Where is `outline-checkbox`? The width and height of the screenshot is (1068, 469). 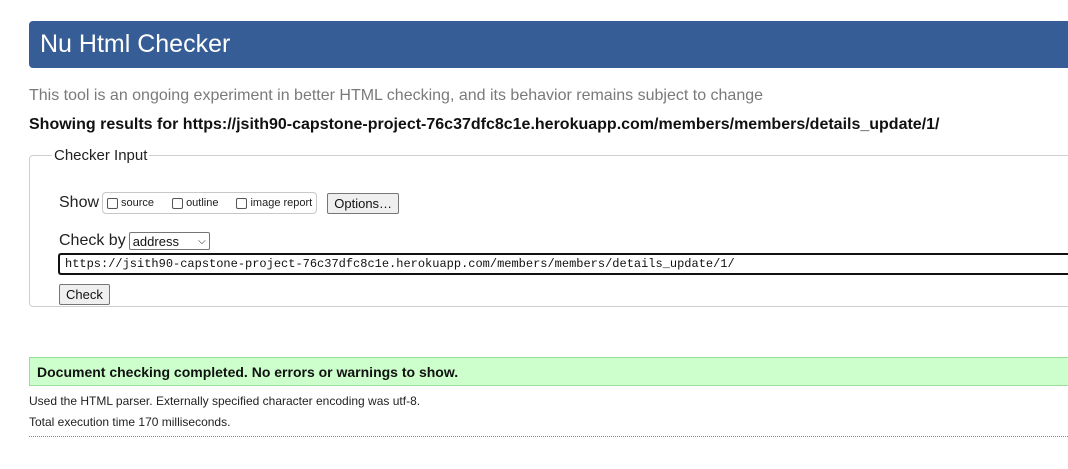 outline-checkbox is located at coordinates (178, 203).